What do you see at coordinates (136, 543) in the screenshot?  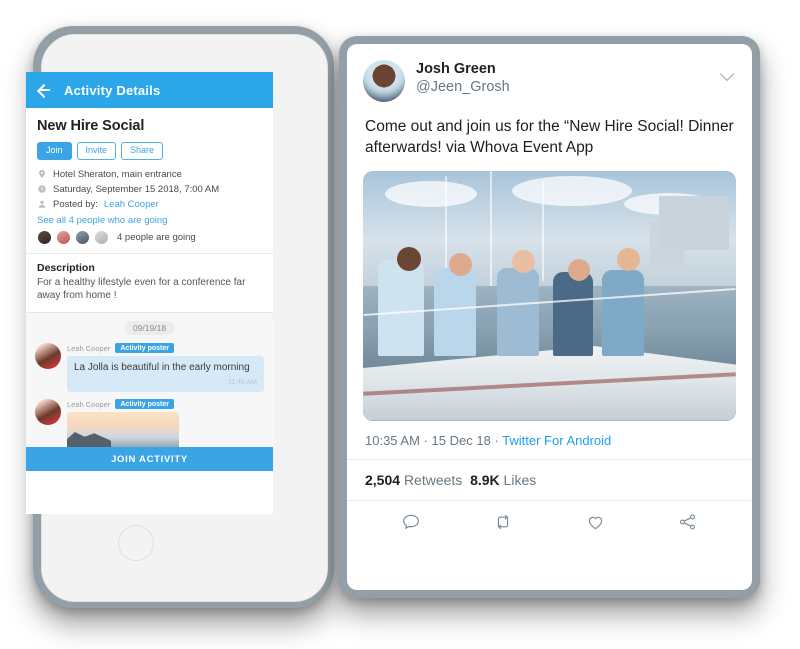 I see `home-button` at bounding box center [136, 543].